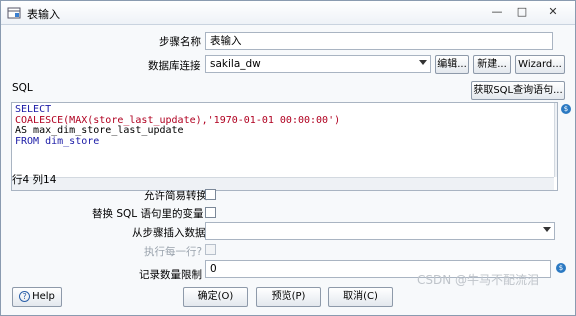 This screenshot has width=576, height=316. What do you see at coordinates (360, 297) in the screenshot?
I see `cancel-button: 取消(C)` at bounding box center [360, 297].